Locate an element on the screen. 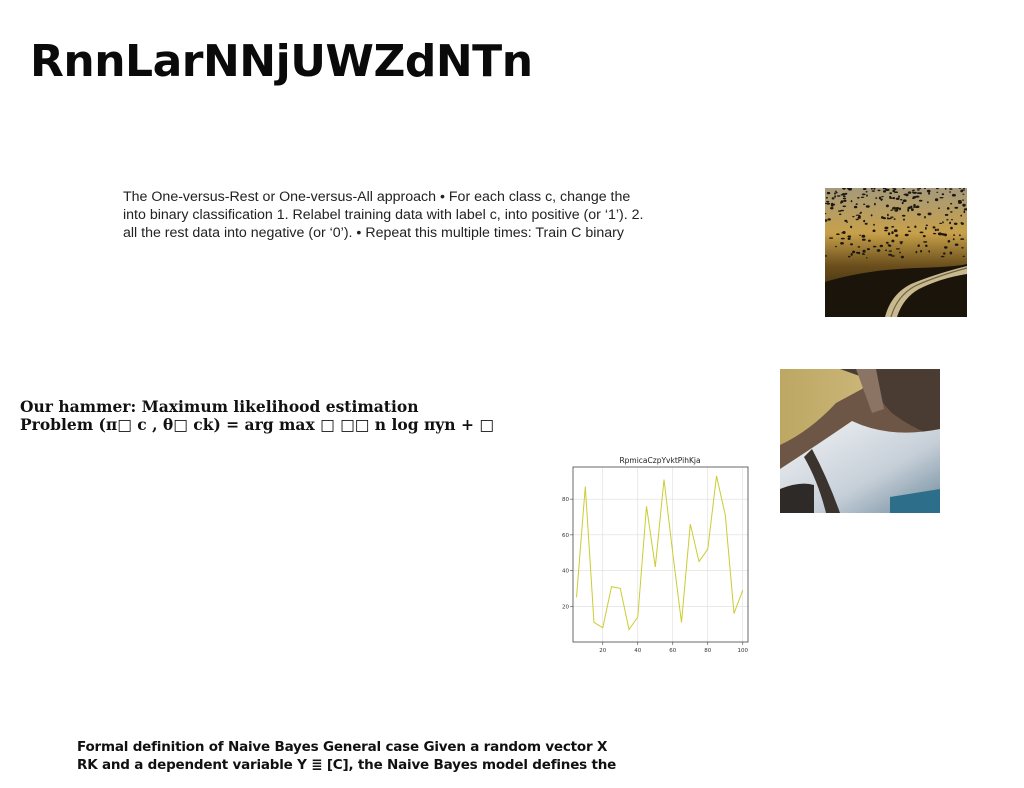 Image resolution: width=1024 pixels, height=788 pixels. chart-title: RpmicaCzpYvktPihKja is located at coordinates (659, 460).